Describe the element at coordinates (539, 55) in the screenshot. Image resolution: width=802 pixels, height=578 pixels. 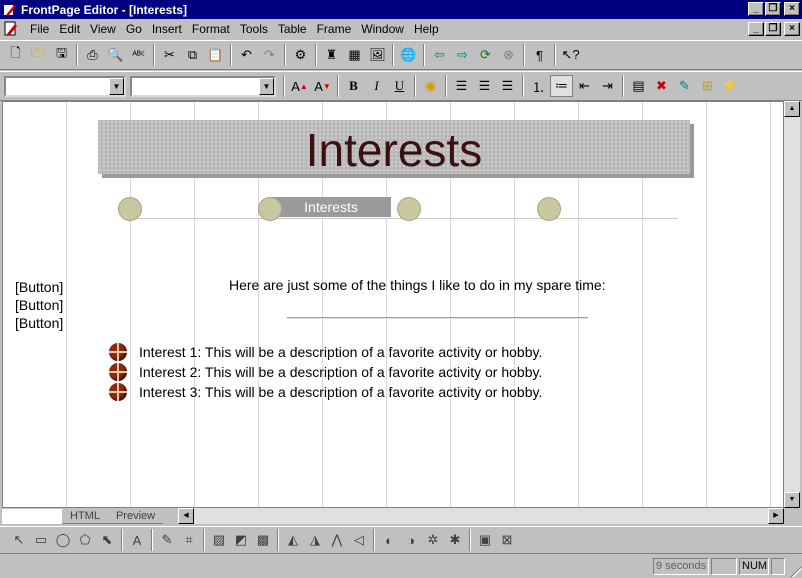
I see `show-marks-icon: ¶` at that location.